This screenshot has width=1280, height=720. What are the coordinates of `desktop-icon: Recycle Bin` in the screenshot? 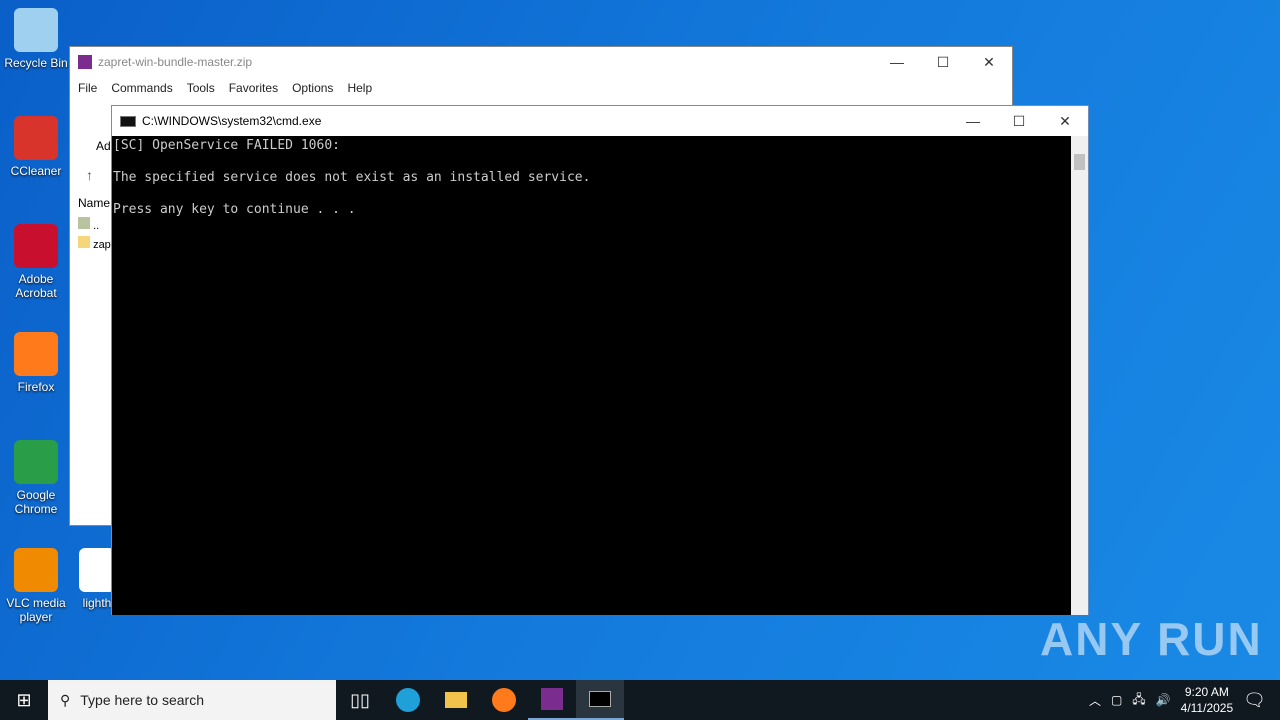 It's located at (36, 39).